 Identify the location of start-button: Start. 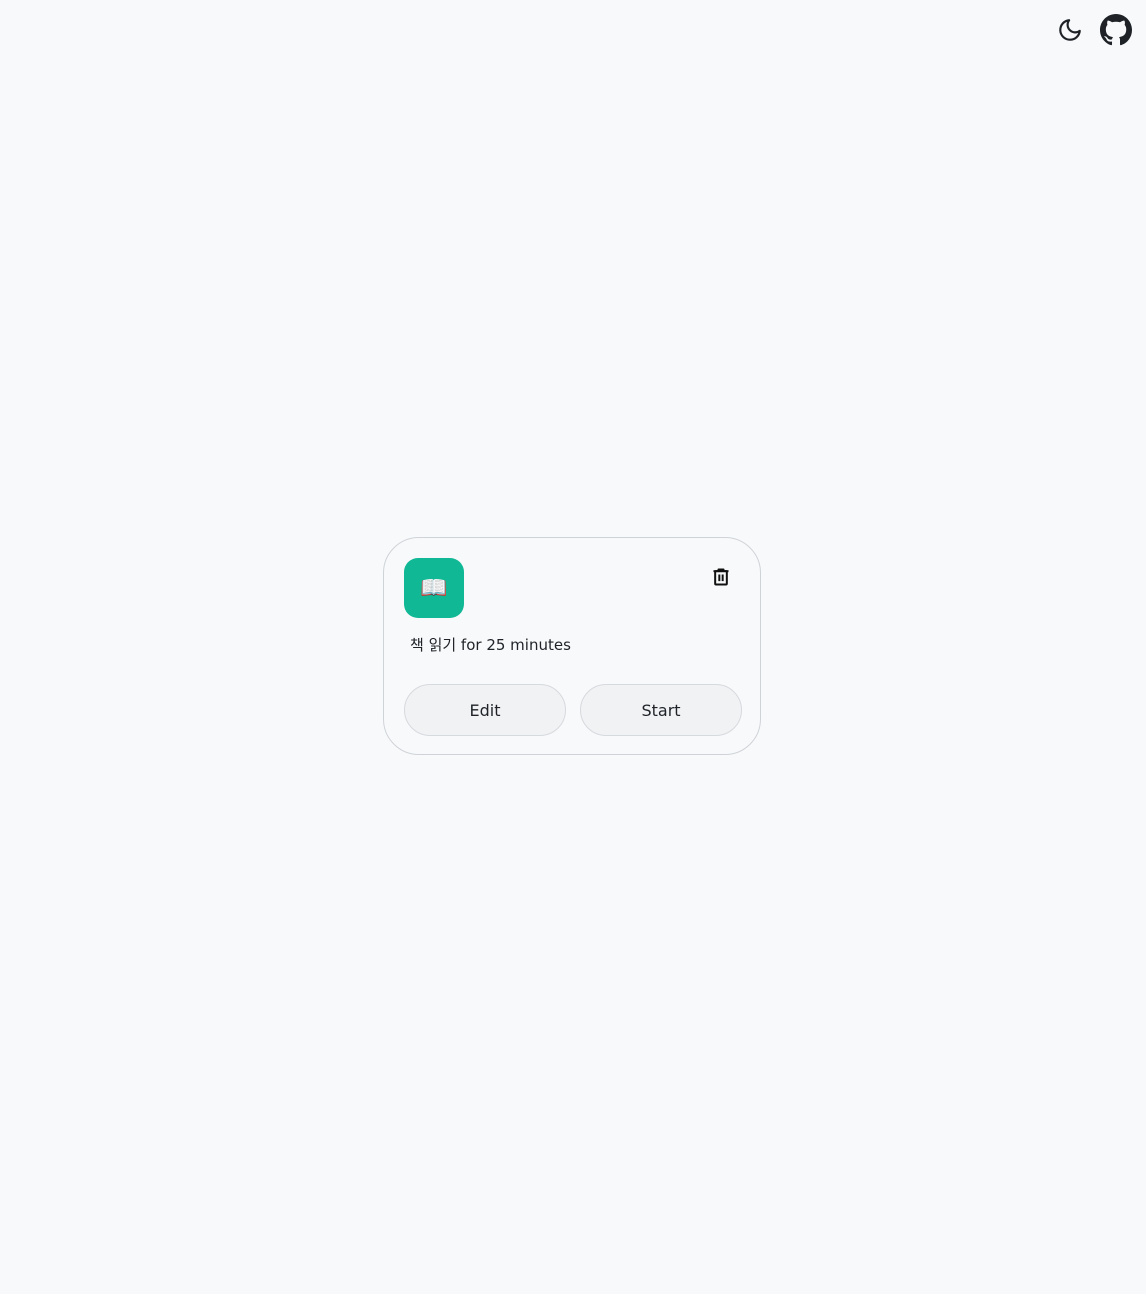
(661, 710).